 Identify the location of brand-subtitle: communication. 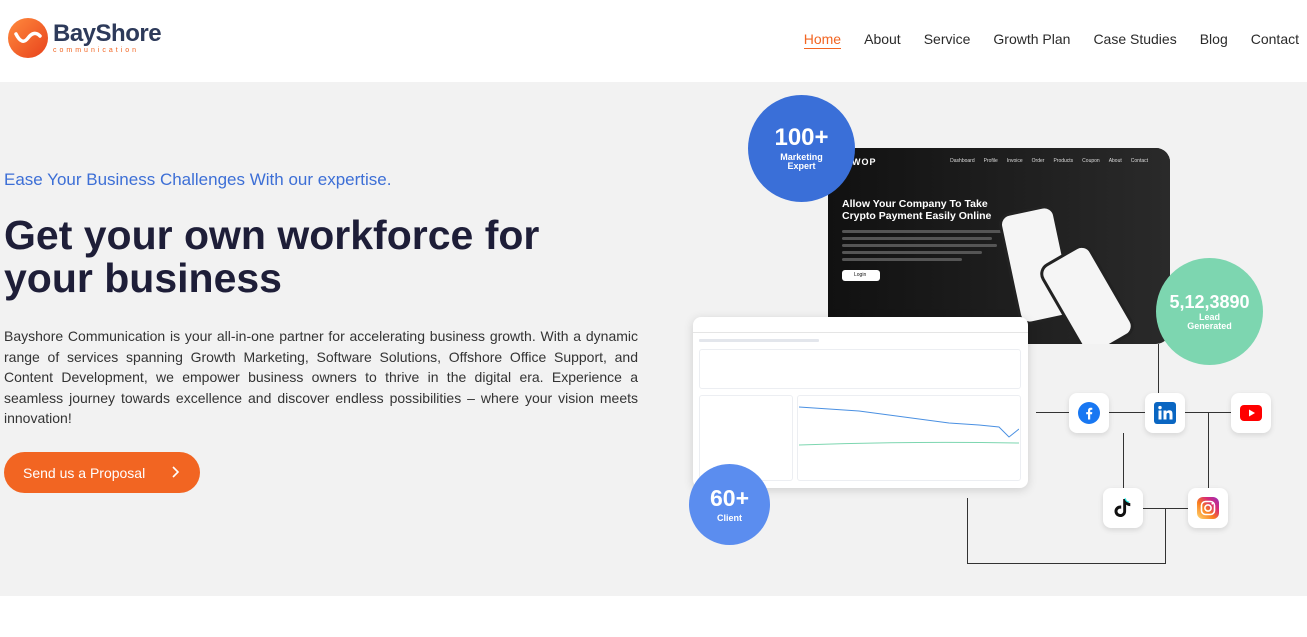
(96, 50).